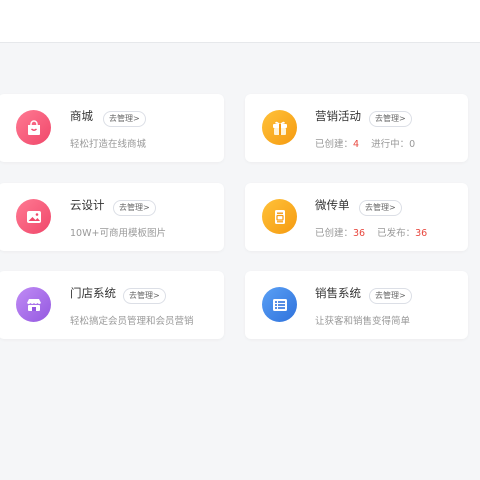  What do you see at coordinates (33, 304) in the screenshot?
I see `storefront-icon` at bounding box center [33, 304].